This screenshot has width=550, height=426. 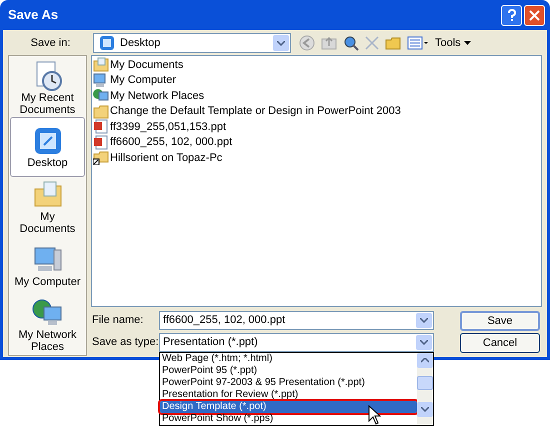 I want to click on file-name-field: ff6600_255, 102, 000.ppt, so click(x=296, y=320).